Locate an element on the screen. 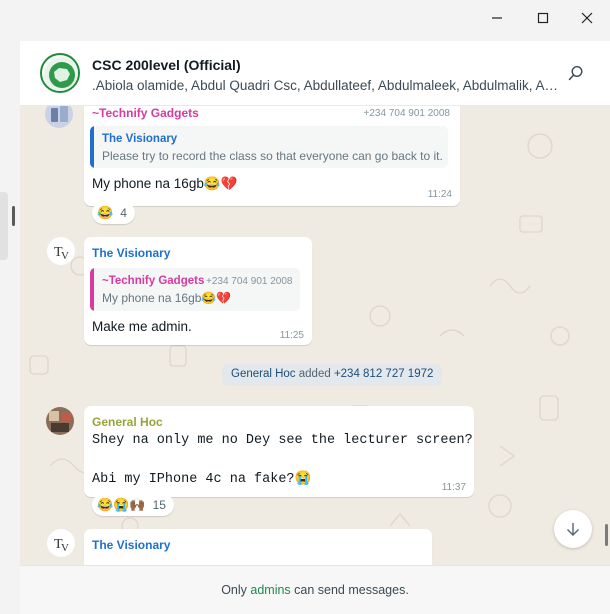 This screenshot has width=610, height=614. reaction-count: 4 is located at coordinates (123, 213).